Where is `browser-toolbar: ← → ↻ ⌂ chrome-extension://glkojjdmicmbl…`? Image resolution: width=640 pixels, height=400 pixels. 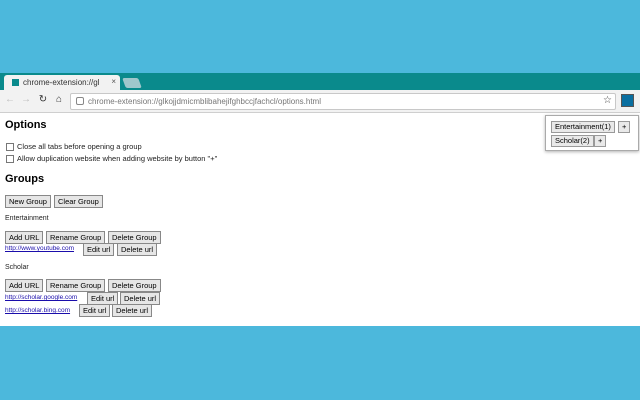 browser-toolbar: ← → ↻ ⌂ chrome-extension://glkojjdmicmbl… is located at coordinates (320, 101).